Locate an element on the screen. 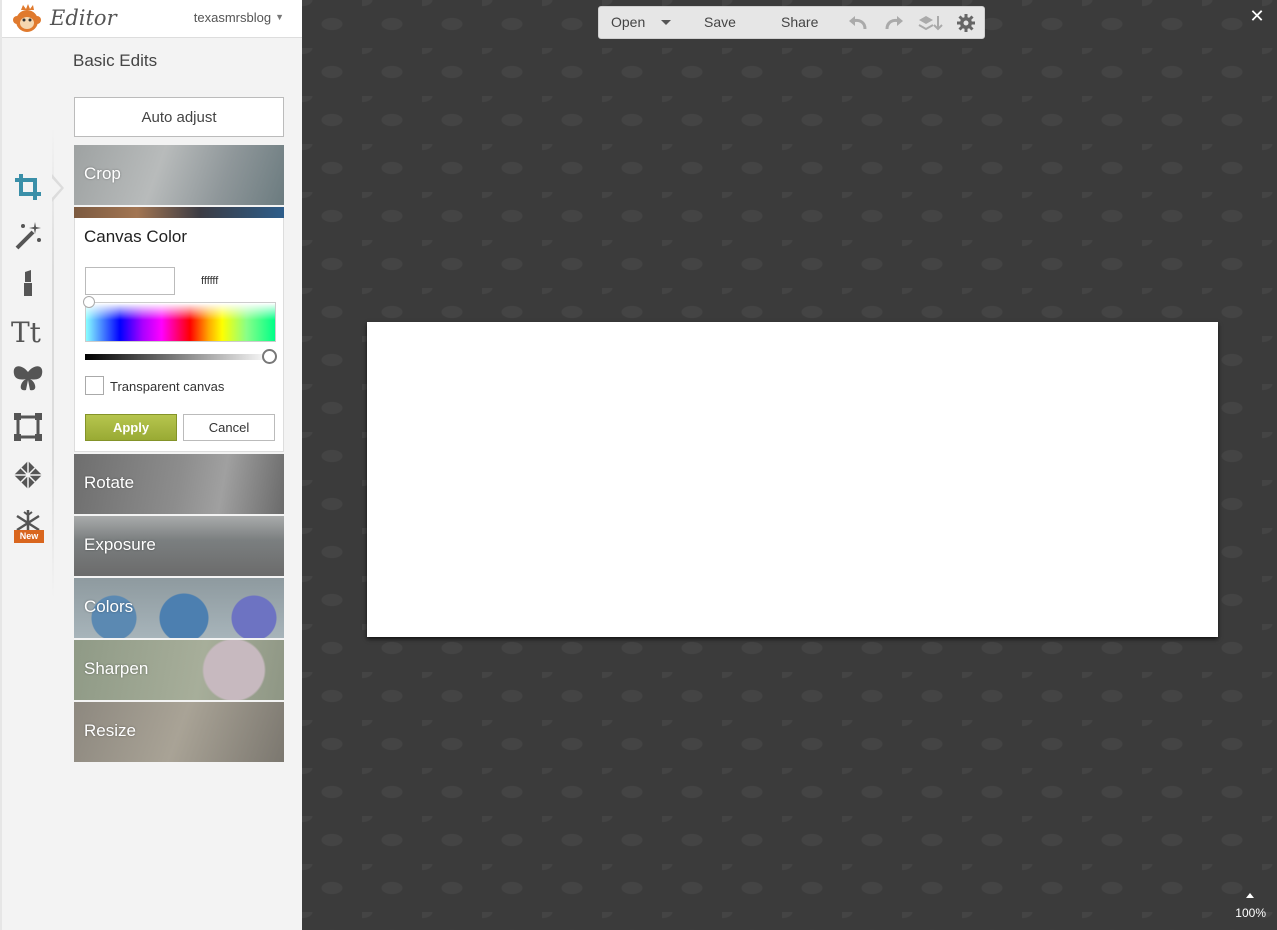 This screenshot has width=1277, height=930. monkey-logo-icon is located at coordinates (27, 18).